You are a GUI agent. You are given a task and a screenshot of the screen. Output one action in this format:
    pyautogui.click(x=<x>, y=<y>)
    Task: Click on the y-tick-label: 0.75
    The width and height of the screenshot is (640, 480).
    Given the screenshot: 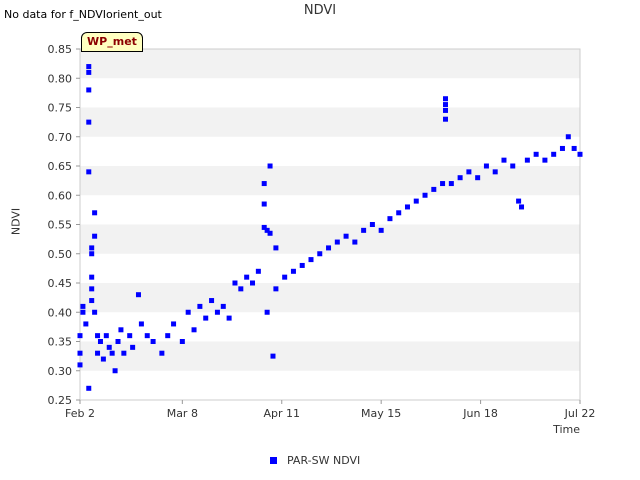 What is the action you would take?
    pyautogui.click(x=60, y=108)
    